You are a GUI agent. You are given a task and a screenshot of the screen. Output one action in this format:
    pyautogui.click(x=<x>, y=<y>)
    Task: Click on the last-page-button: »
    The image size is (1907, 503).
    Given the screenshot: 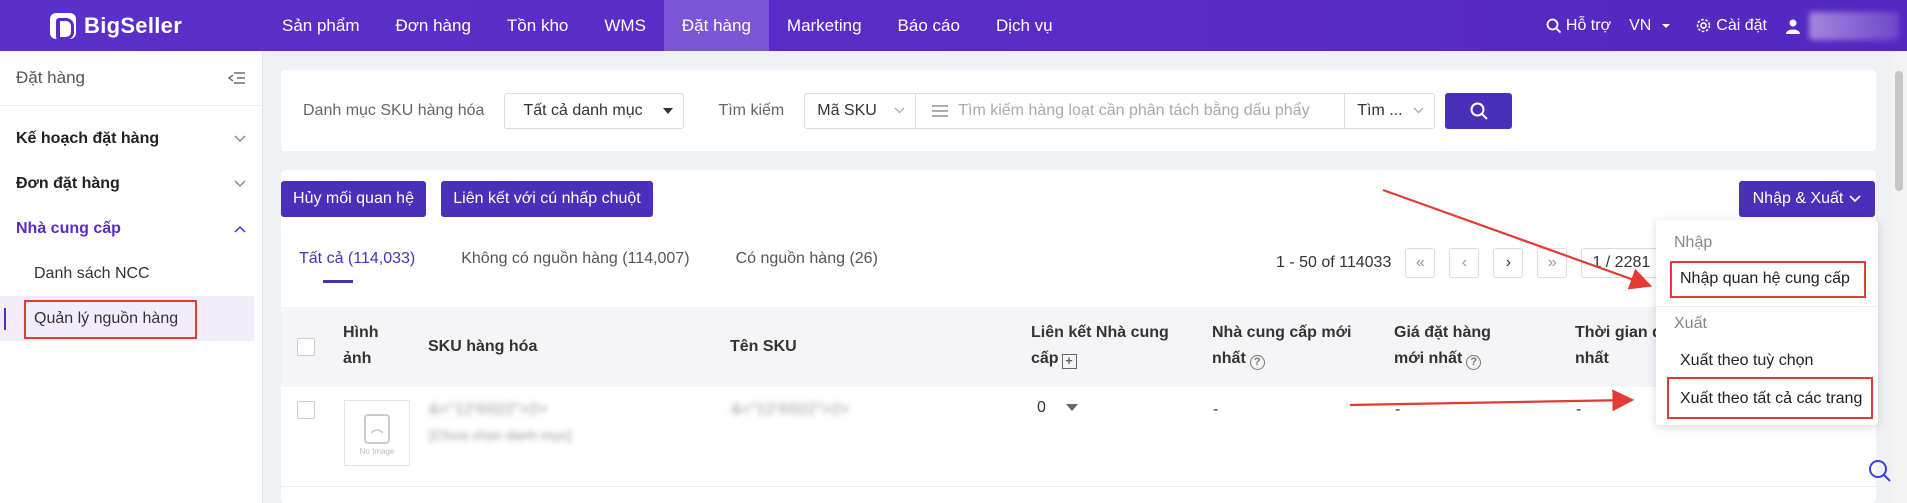 What is the action you would take?
    pyautogui.click(x=1552, y=263)
    